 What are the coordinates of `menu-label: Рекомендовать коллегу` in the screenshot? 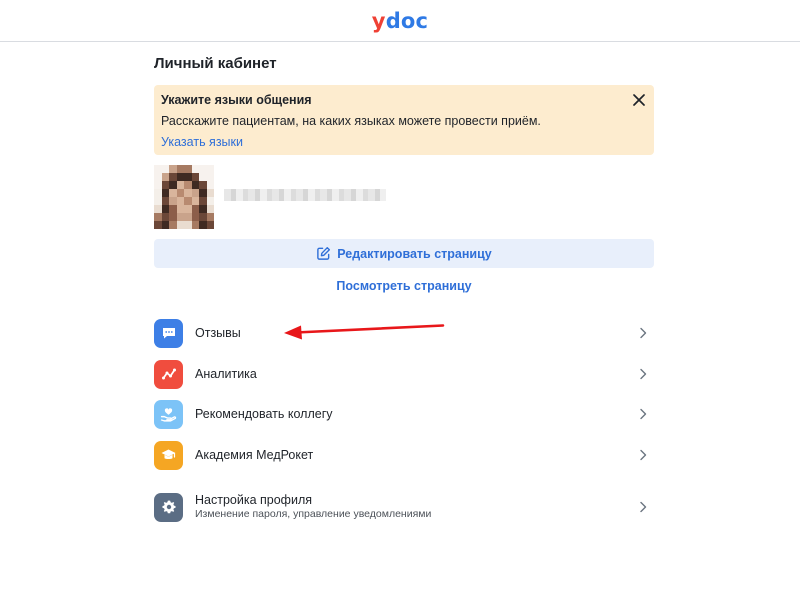 It's located at (264, 413).